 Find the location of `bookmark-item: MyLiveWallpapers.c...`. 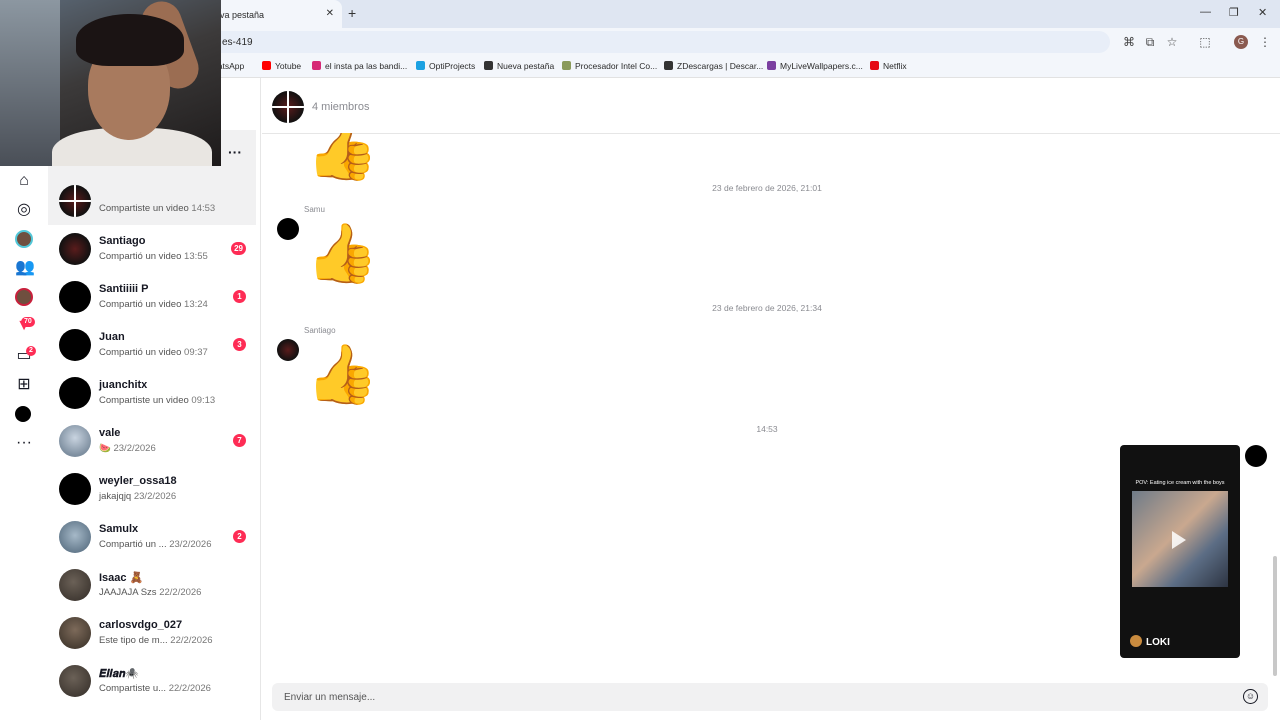

bookmark-item: MyLiveWallpapers.c... is located at coordinates (815, 66).